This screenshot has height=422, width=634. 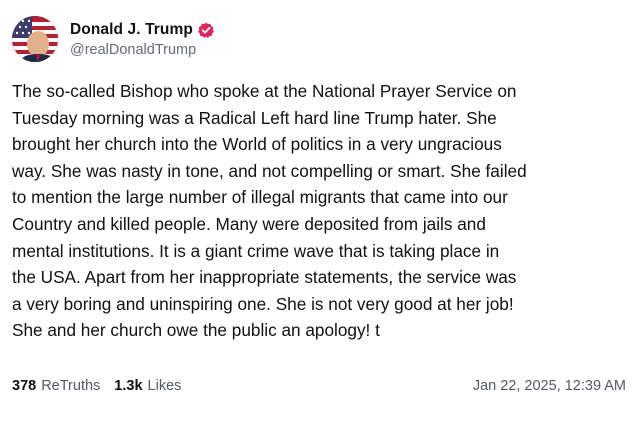 What do you see at coordinates (24, 386) in the screenshot?
I see `retruths-count: 378` at bounding box center [24, 386].